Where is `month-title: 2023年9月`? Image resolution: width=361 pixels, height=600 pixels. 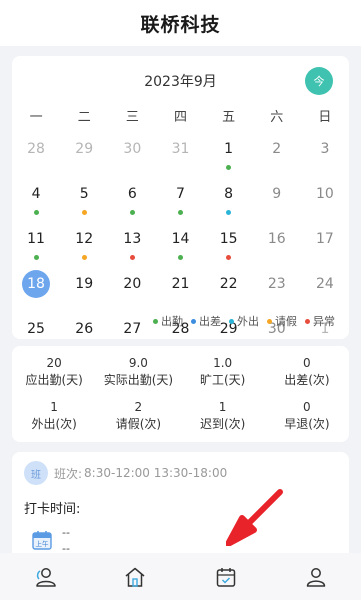
month-title: 2023年9月 is located at coordinates (180, 81).